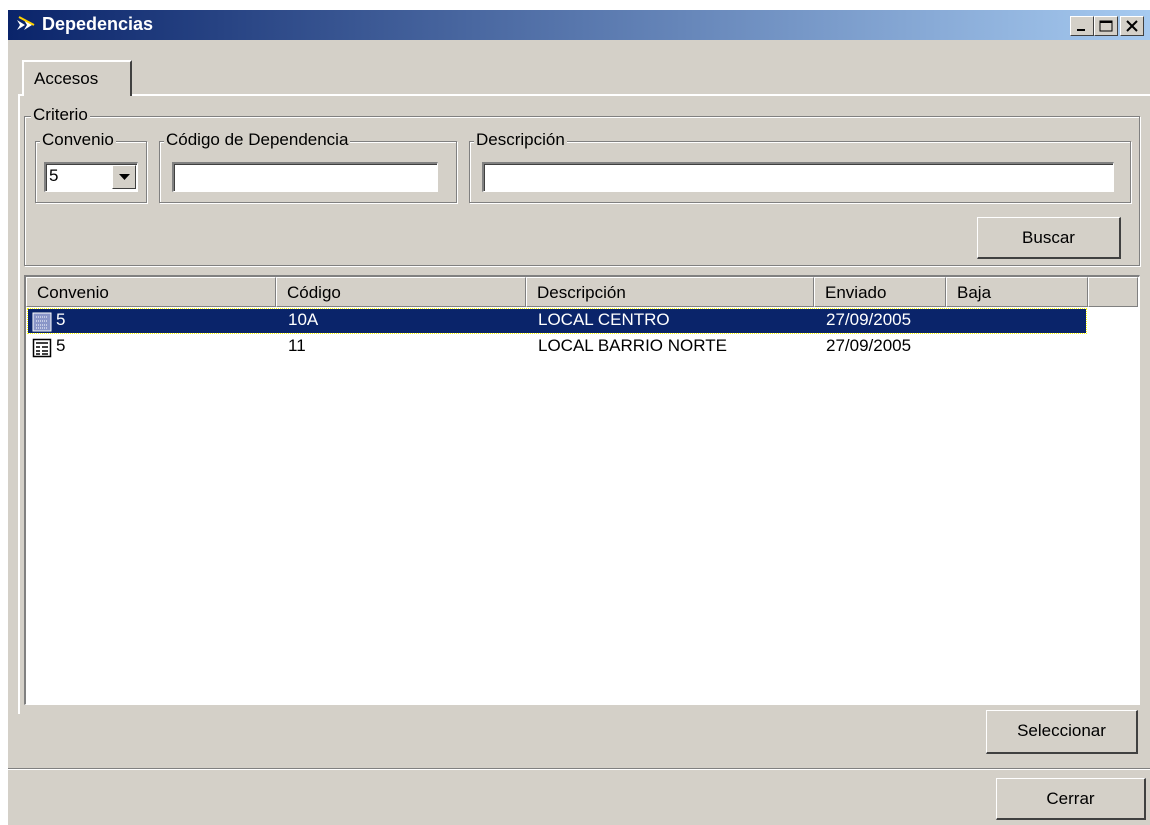 The width and height of the screenshot is (1150, 825). I want to click on tab-accesos: Accesos, so click(77, 78).